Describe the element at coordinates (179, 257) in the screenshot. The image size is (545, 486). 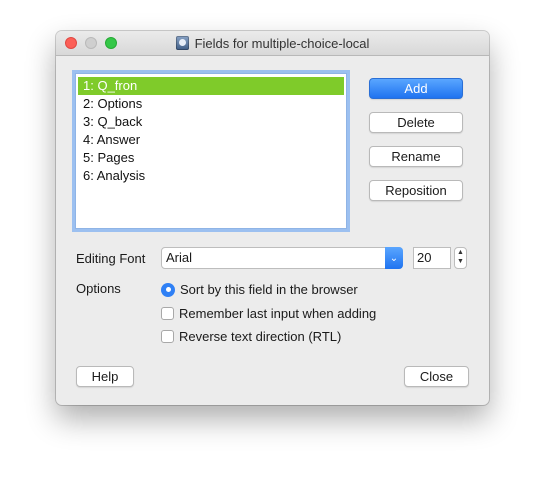
I see `font-select-value: Arial` at that location.